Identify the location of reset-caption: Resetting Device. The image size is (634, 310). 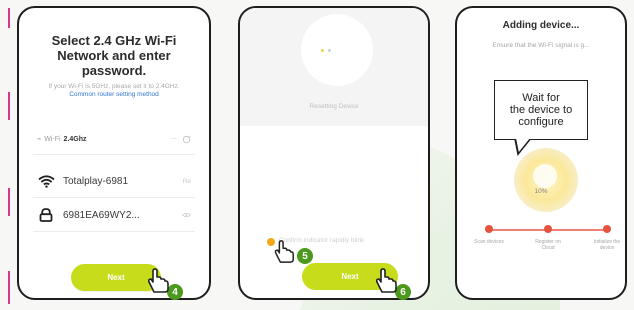
(334, 106).